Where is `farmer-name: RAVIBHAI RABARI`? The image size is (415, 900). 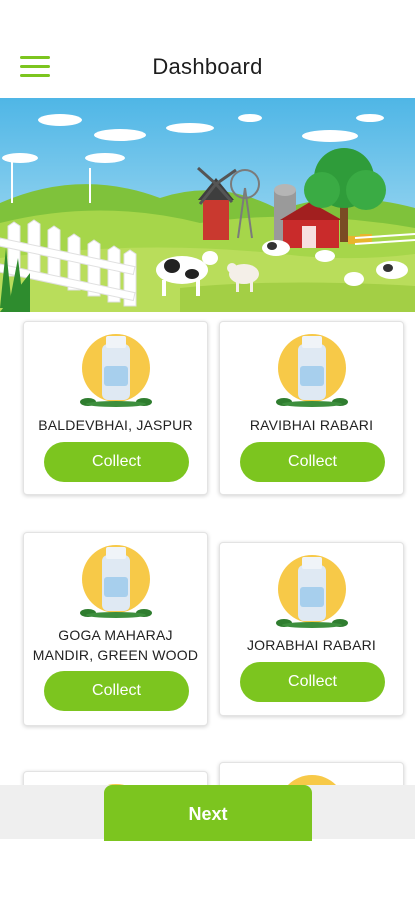
farmer-name: RAVIBHAI RABARI is located at coordinates (311, 425).